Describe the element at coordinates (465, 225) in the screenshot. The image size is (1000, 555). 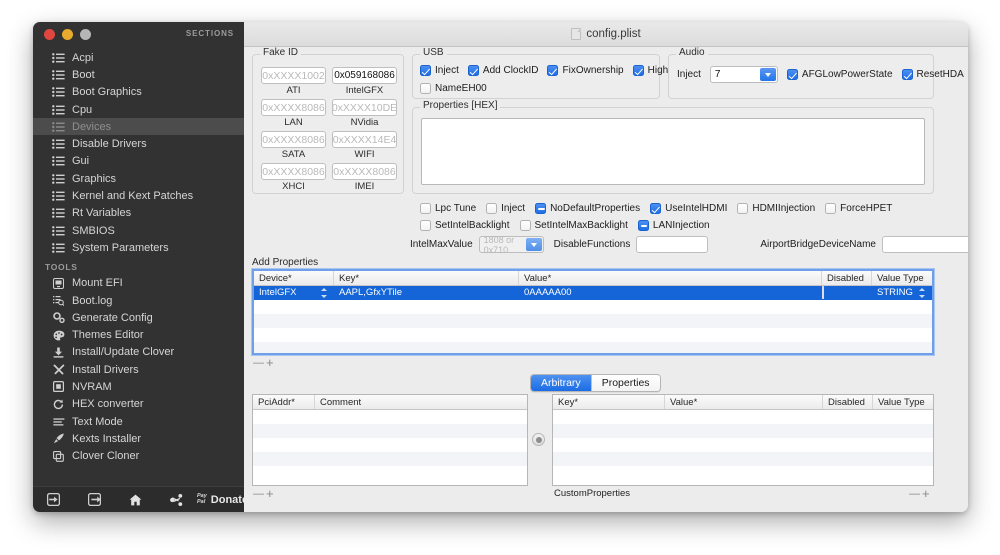
I see `setintelbacklight-checkbox: SetIntelBacklight` at that location.